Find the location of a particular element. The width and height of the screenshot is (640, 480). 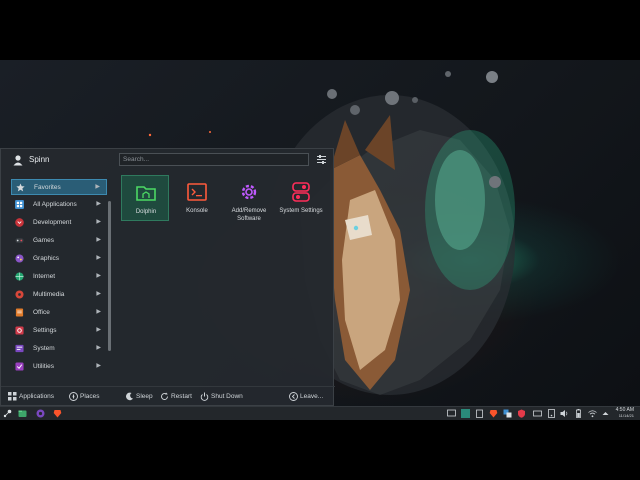

system-settings-icon is located at coordinates (301, 192).